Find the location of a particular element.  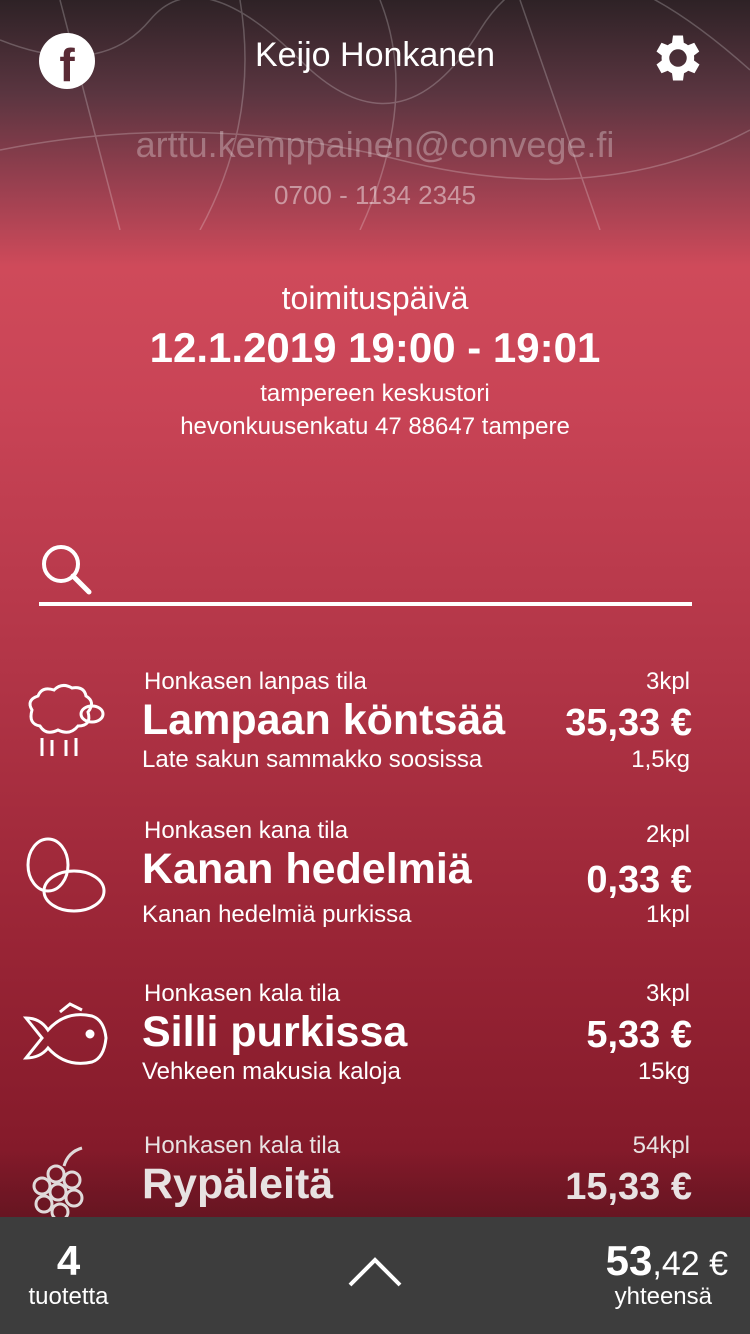

product-price: 0,33 € is located at coordinates (639, 880).